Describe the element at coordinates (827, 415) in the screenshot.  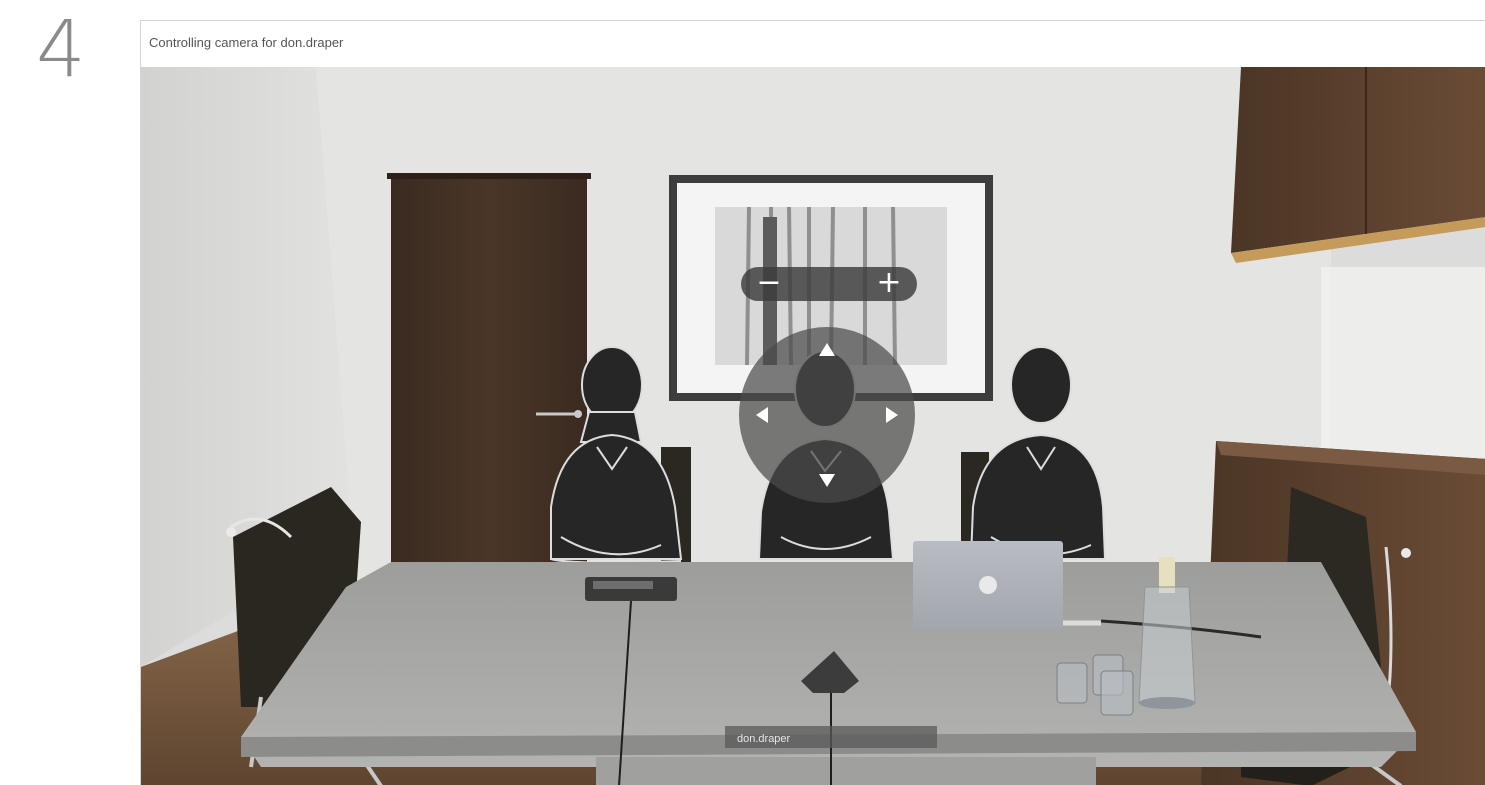
I see `camera-pan-pad` at that location.